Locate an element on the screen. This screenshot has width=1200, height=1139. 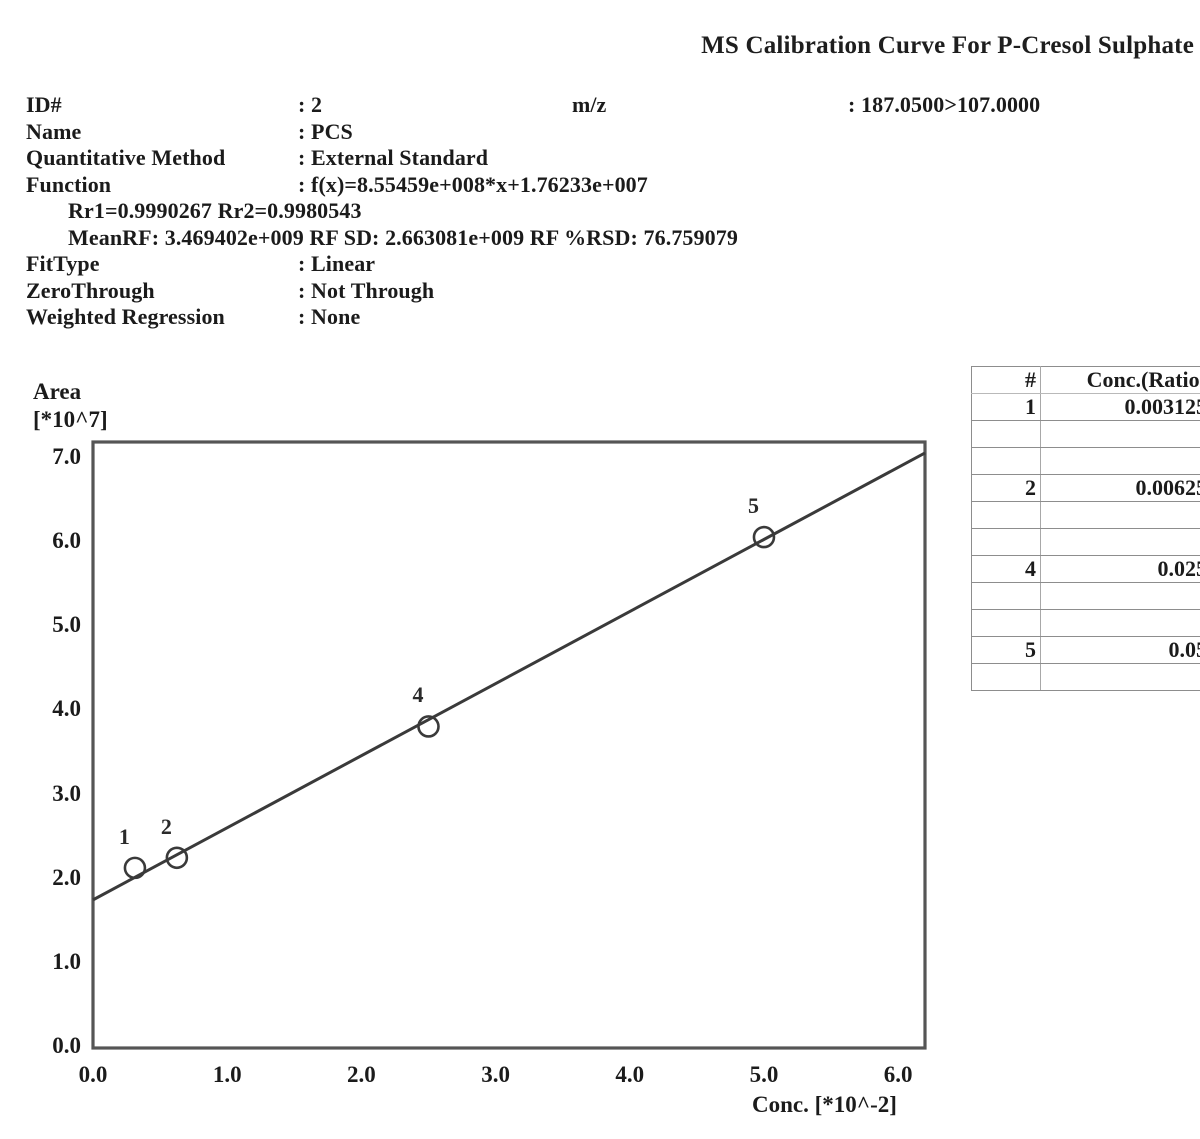
table-row: 1 0.003125 is located at coordinates (1085, 407).